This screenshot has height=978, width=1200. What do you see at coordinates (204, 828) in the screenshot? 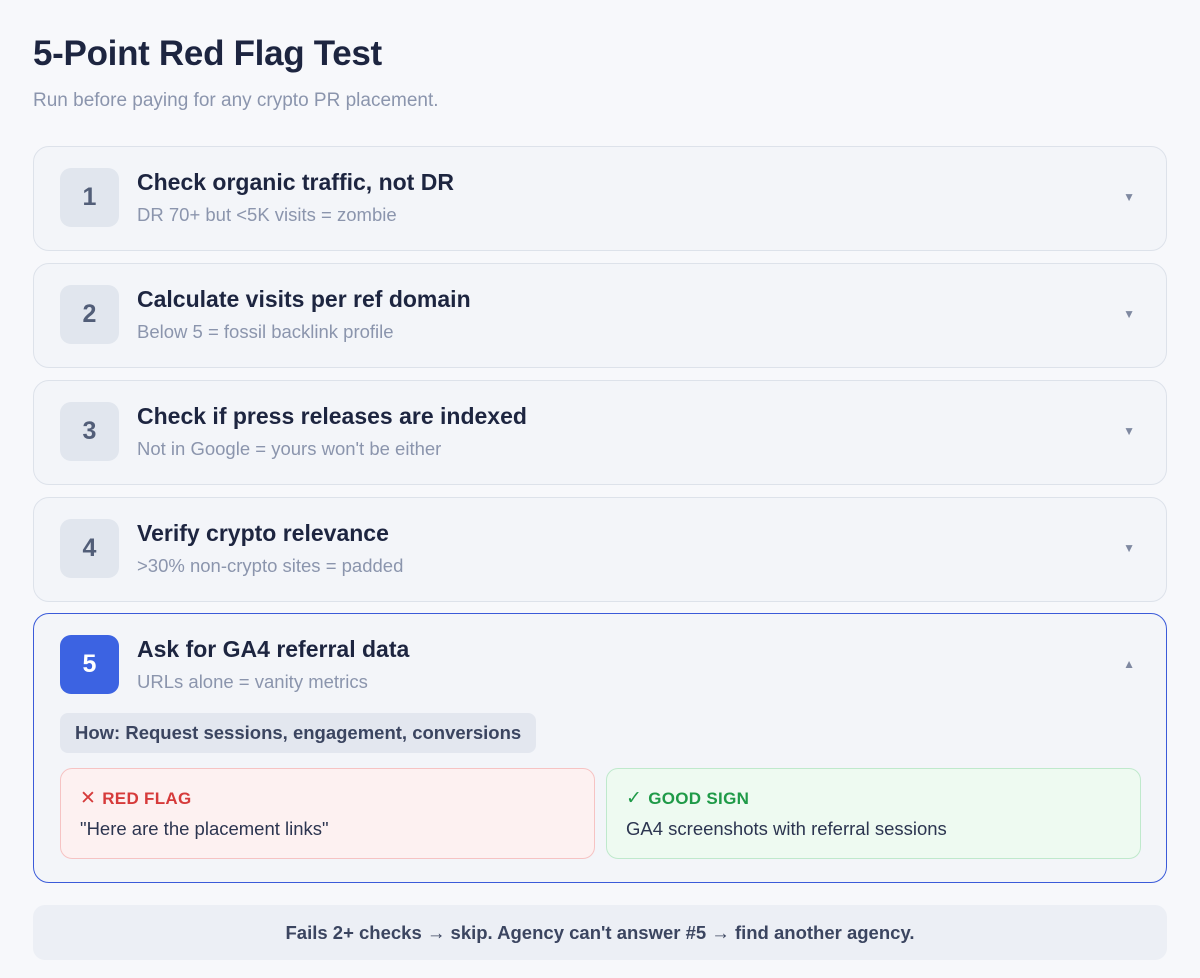
I see `red-flag-text: "Here are the placement links"` at bounding box center [204, 828].